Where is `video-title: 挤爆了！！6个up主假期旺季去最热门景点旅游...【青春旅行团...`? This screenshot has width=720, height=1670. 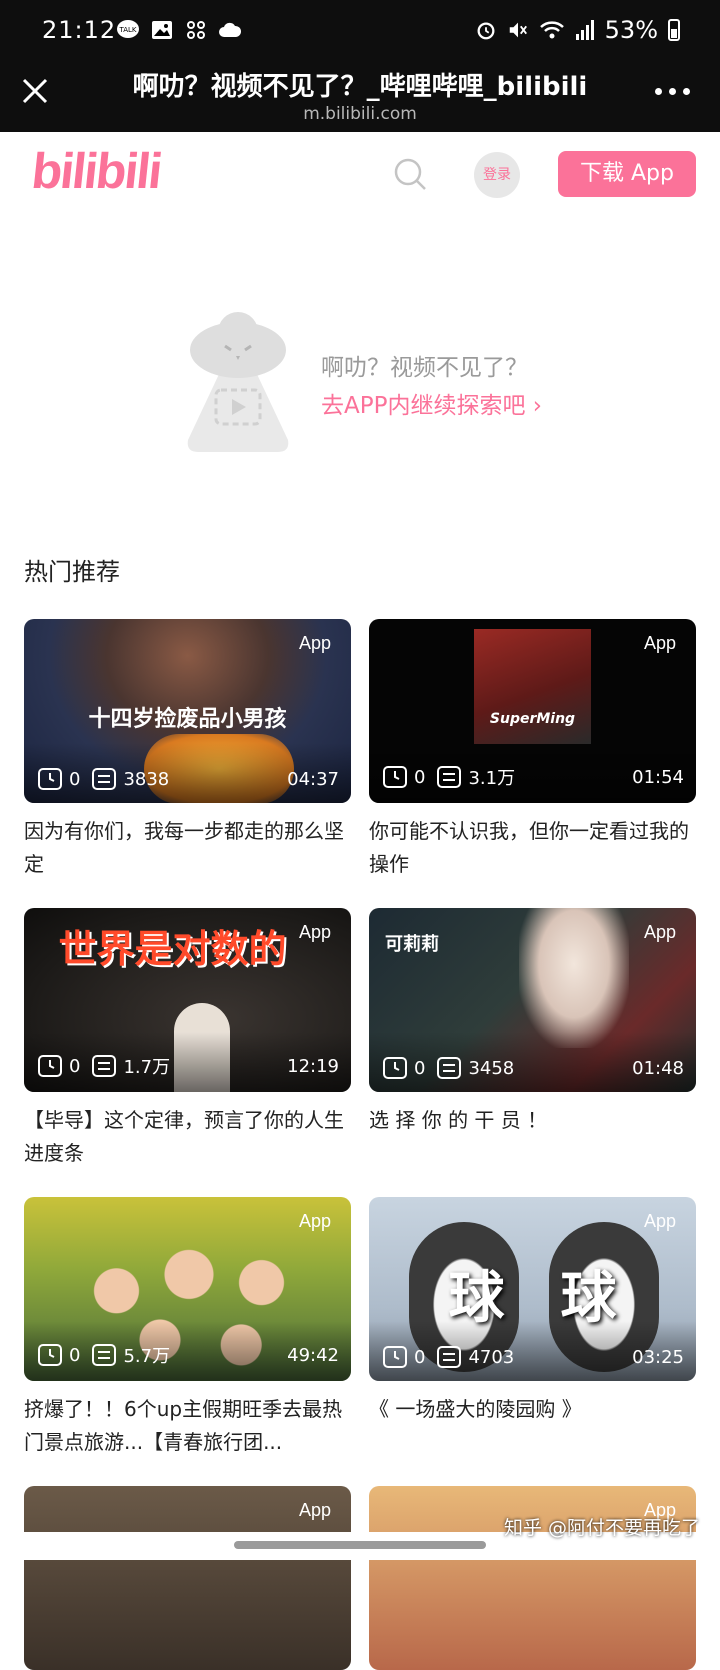 video-title: 挤爆了！！6个up主假期旺季去最热门景点旅游...【青春旅行团... is located at coordinates (187, 1426).